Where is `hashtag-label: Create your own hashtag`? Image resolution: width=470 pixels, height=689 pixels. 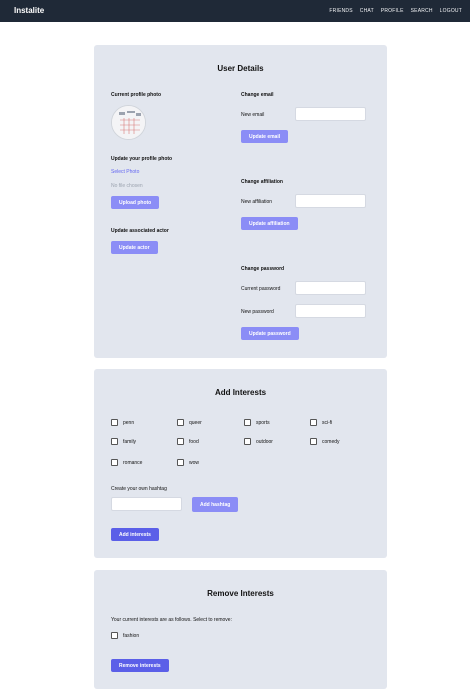 hashtag-label: Create your own hashtag is located at coordinates (139, 489).